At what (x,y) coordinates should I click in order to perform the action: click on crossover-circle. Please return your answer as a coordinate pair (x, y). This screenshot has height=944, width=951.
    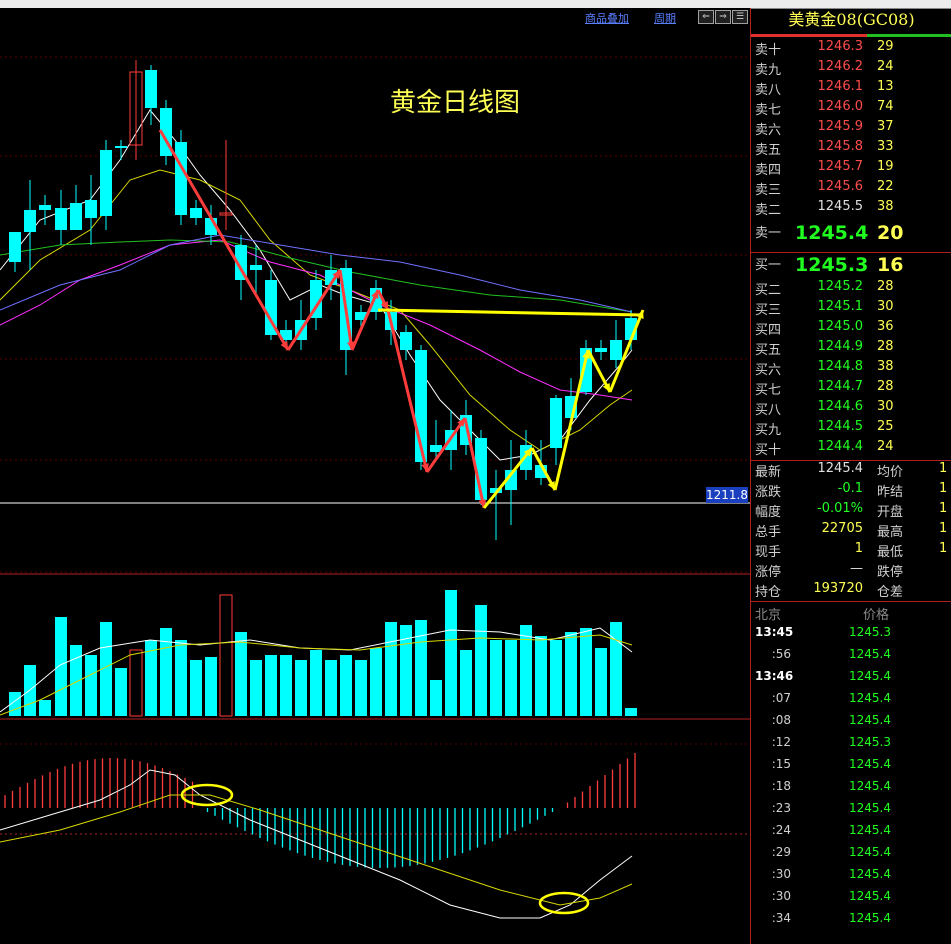
    Looking at the image, I should click on (564, 903).